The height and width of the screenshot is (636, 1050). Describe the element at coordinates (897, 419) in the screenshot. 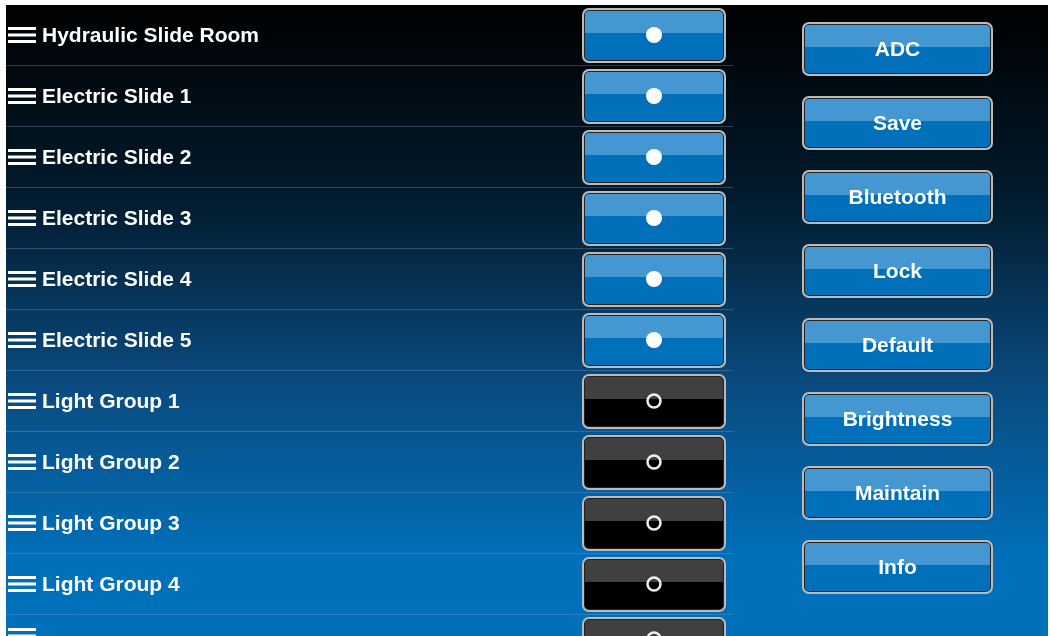

I see `menu-button: Brightness` at that location.